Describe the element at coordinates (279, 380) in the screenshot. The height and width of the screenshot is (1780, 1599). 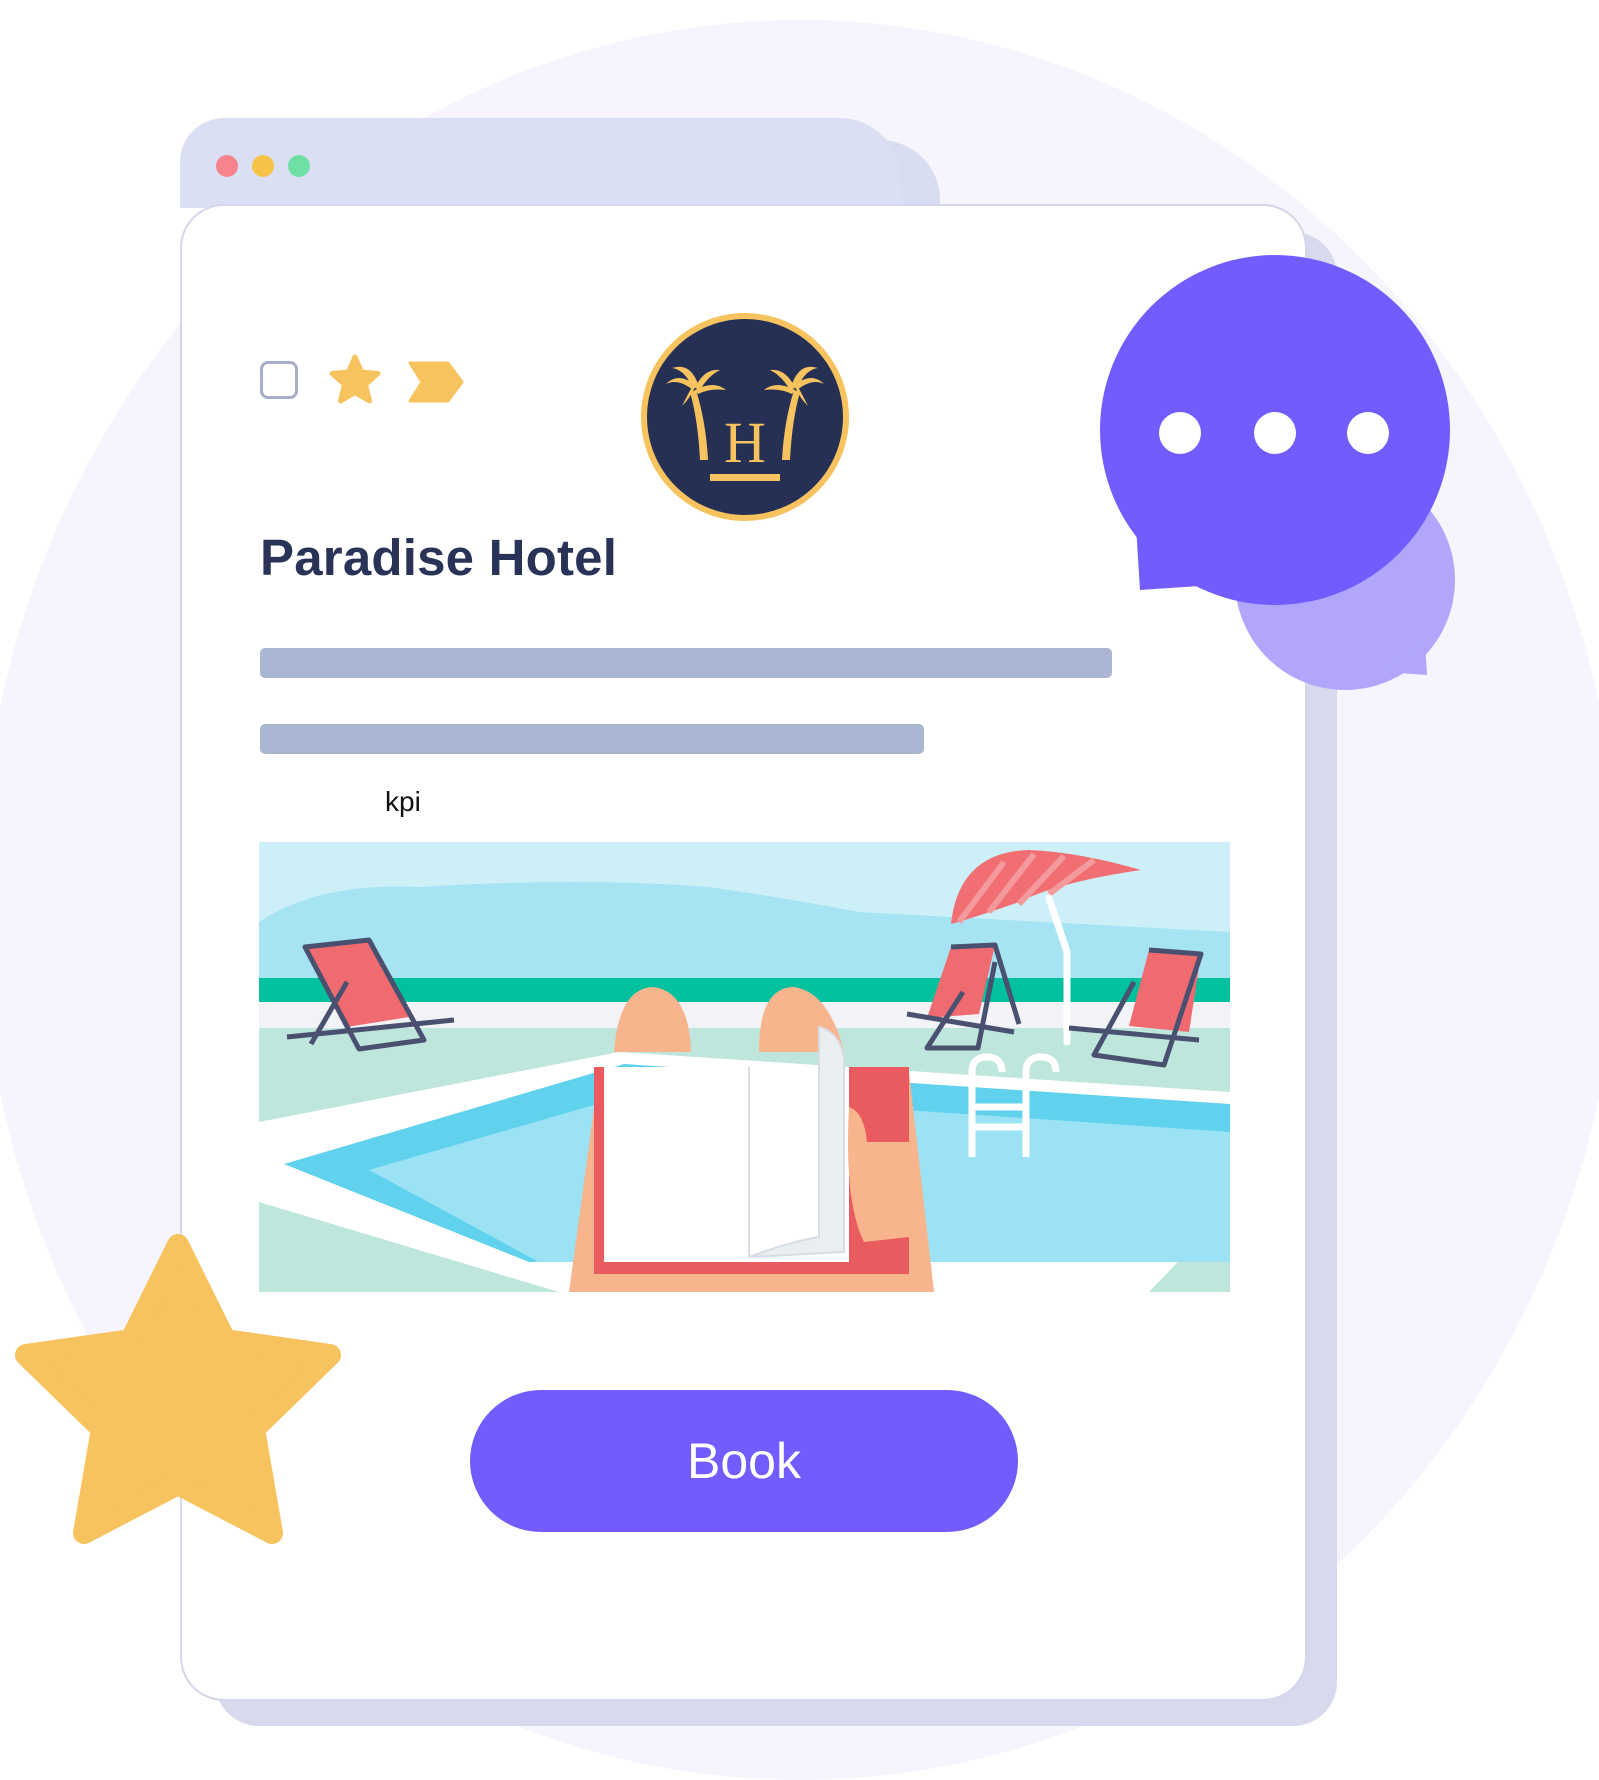
I see `checkbox-icon` at that location.